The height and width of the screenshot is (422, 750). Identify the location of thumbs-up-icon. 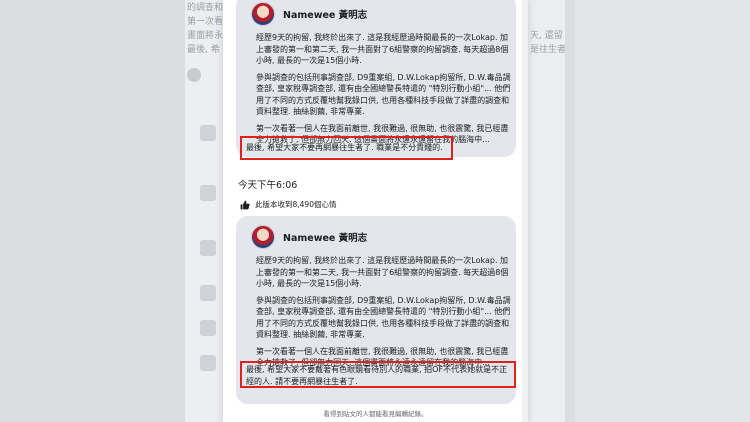
(245, 204).